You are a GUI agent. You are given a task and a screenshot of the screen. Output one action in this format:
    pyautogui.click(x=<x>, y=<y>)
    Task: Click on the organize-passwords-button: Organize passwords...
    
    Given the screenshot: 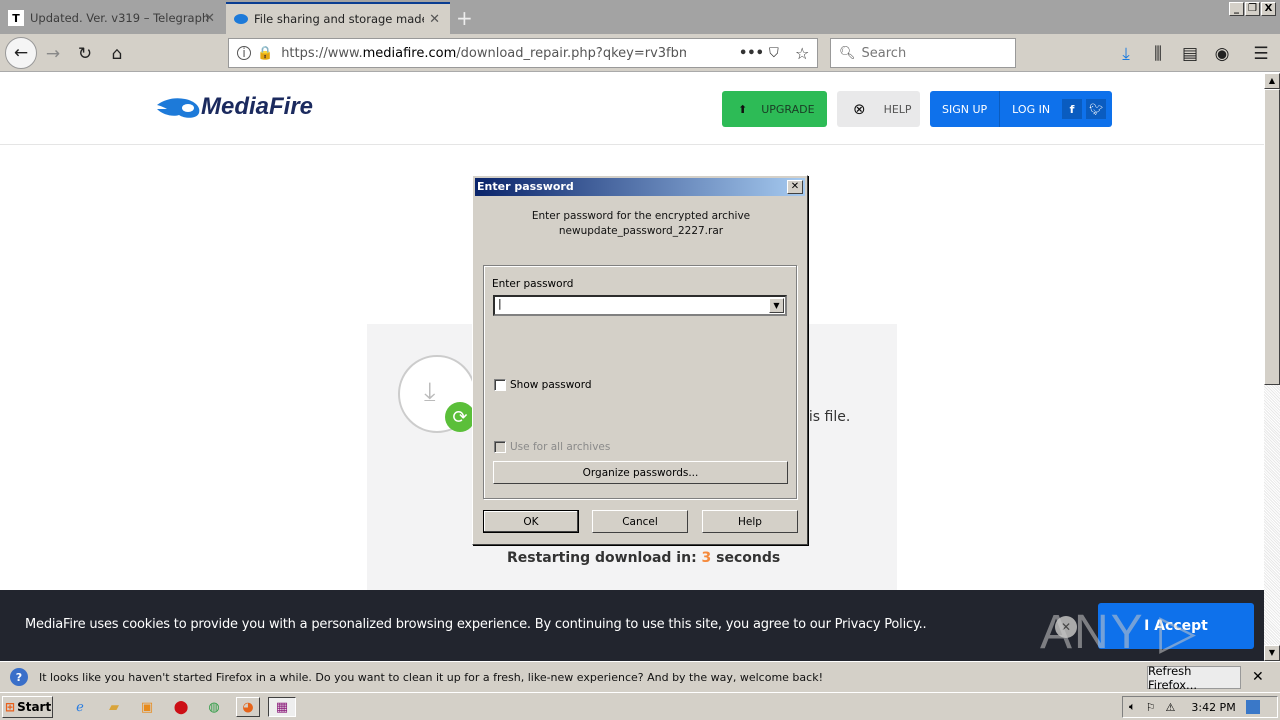 What is the action you would take?
    pyautogui.click(x=640, y=472)
    